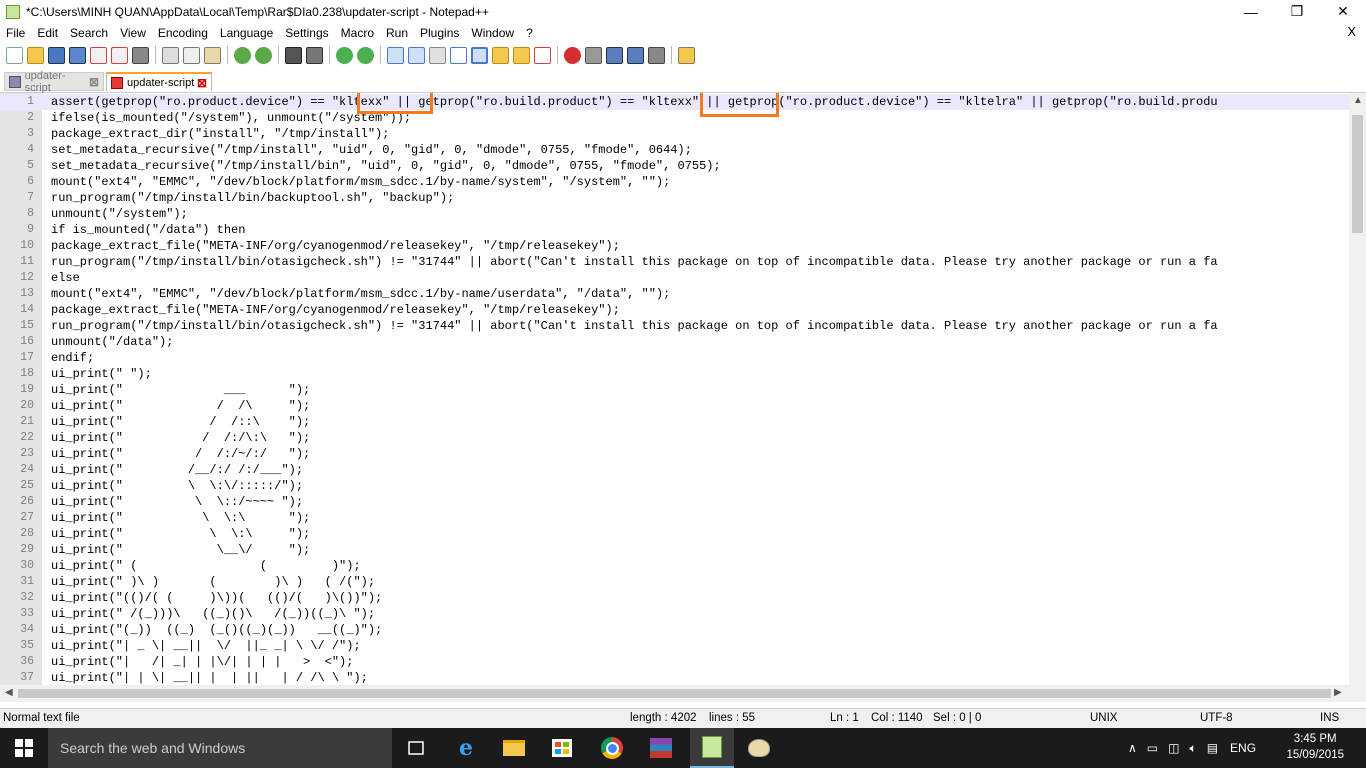 Image resolution: width=1366 pixels, height=768 pixels. I want to click on code-line: 30 ui_print(" ( ( )");, so click(675, 566).